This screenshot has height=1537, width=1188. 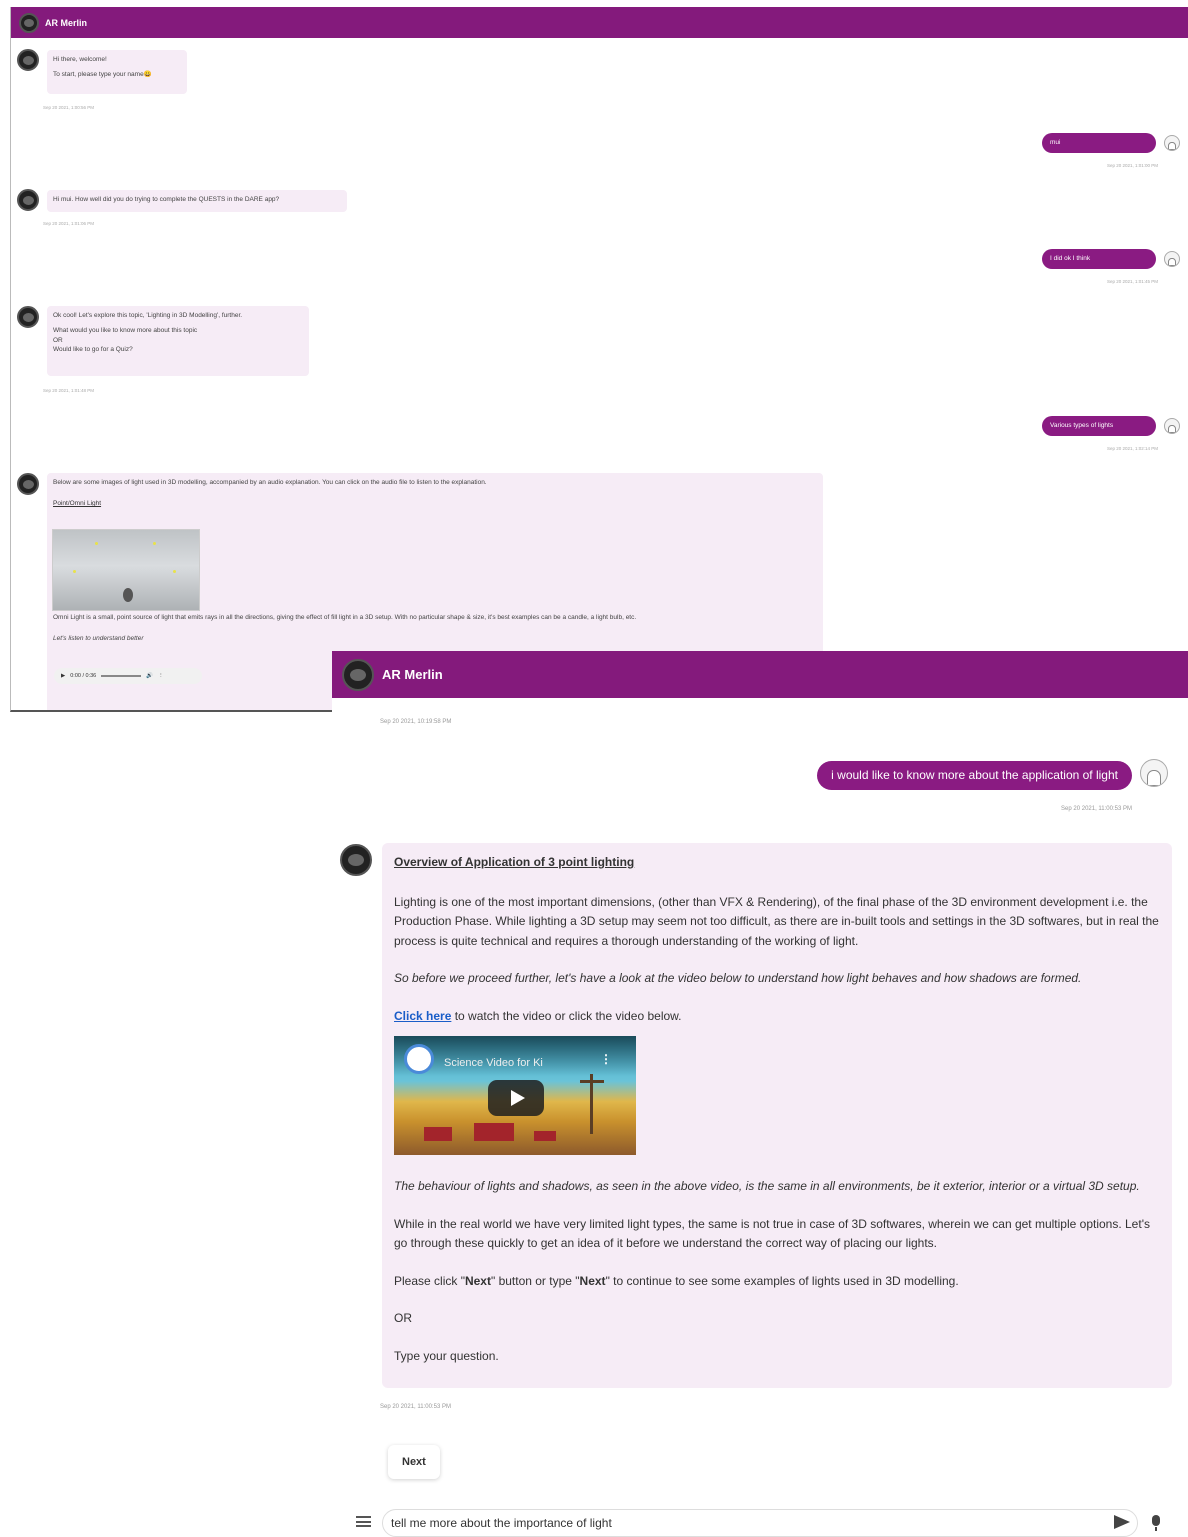 What do you see at coordinates (419, 1059) in the screenshot?
I see `channel-icon` at bounding box center [419, 1059].